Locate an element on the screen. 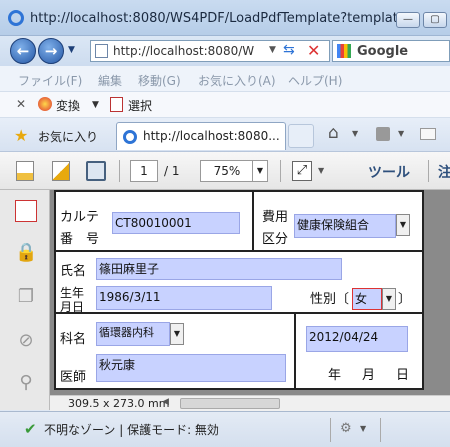  close-icon: ✕ is located at coordinates (21, 104).